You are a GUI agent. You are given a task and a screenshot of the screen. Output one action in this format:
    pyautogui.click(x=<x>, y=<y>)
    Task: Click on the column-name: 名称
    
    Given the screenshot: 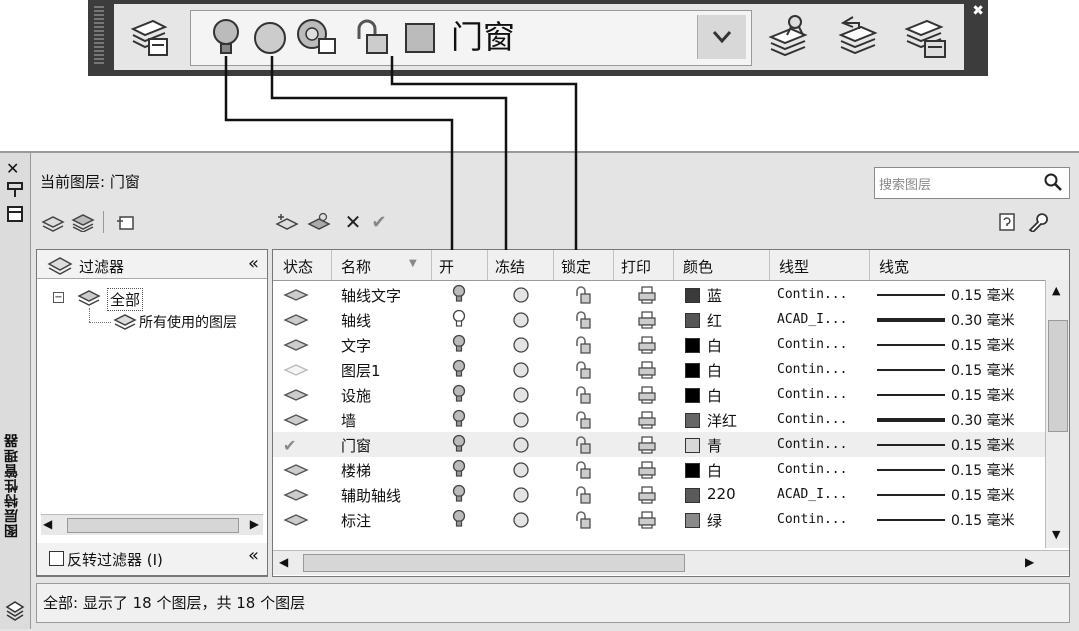 What is the action you would take?
    pyautogui.click(x=356, y=266)
    